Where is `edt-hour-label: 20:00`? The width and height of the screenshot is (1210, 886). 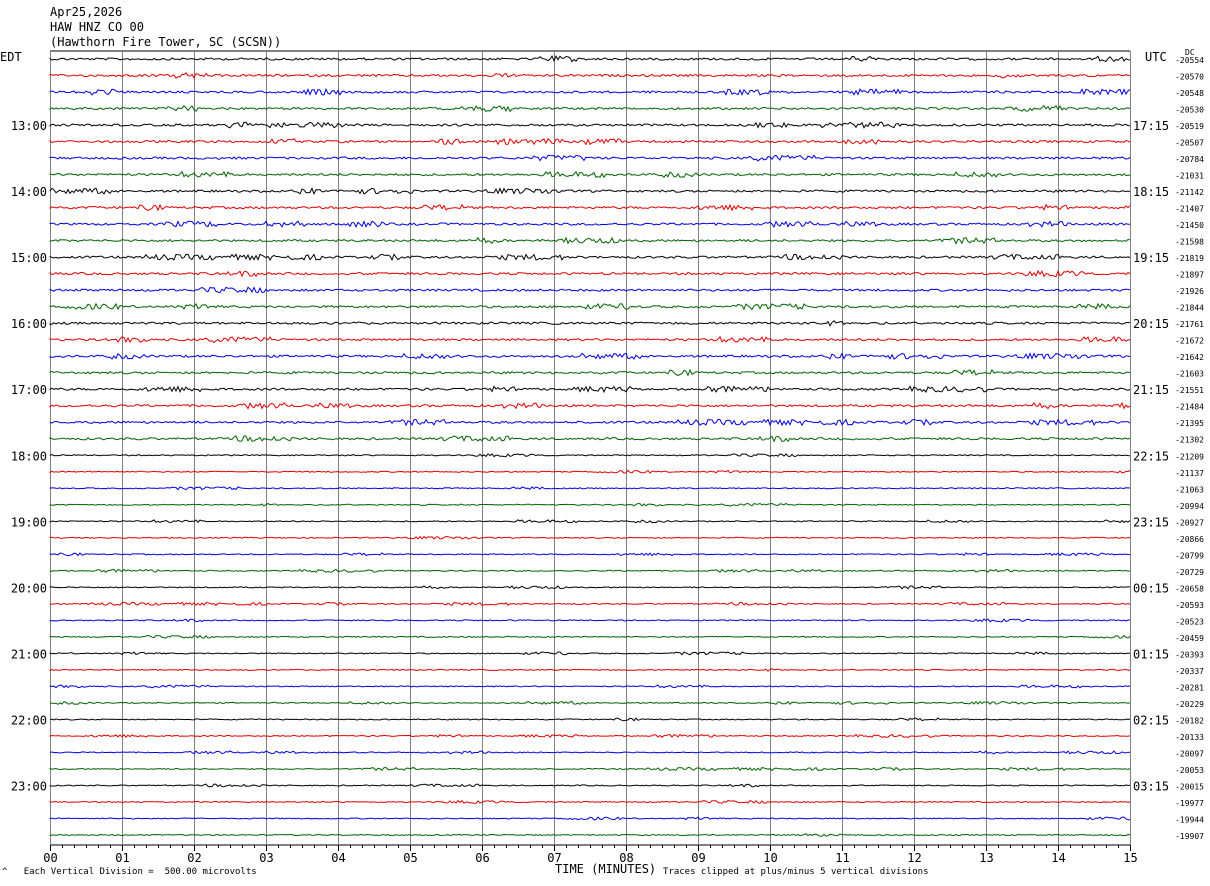
edt-hour-label: 20:00 is located at coordinates (29, 588).